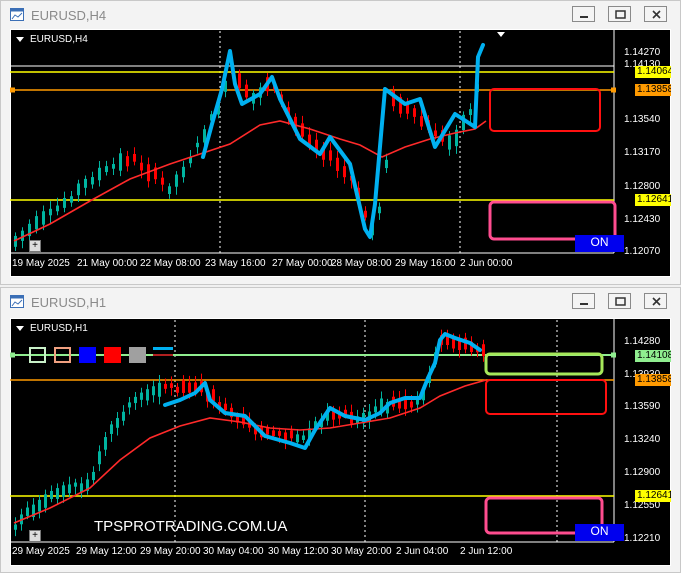  What do you see at coordinates (340, 302) in the screenshot?
I see `window-titlebar: EURUSD,H1` at bounding box center [340, 302].